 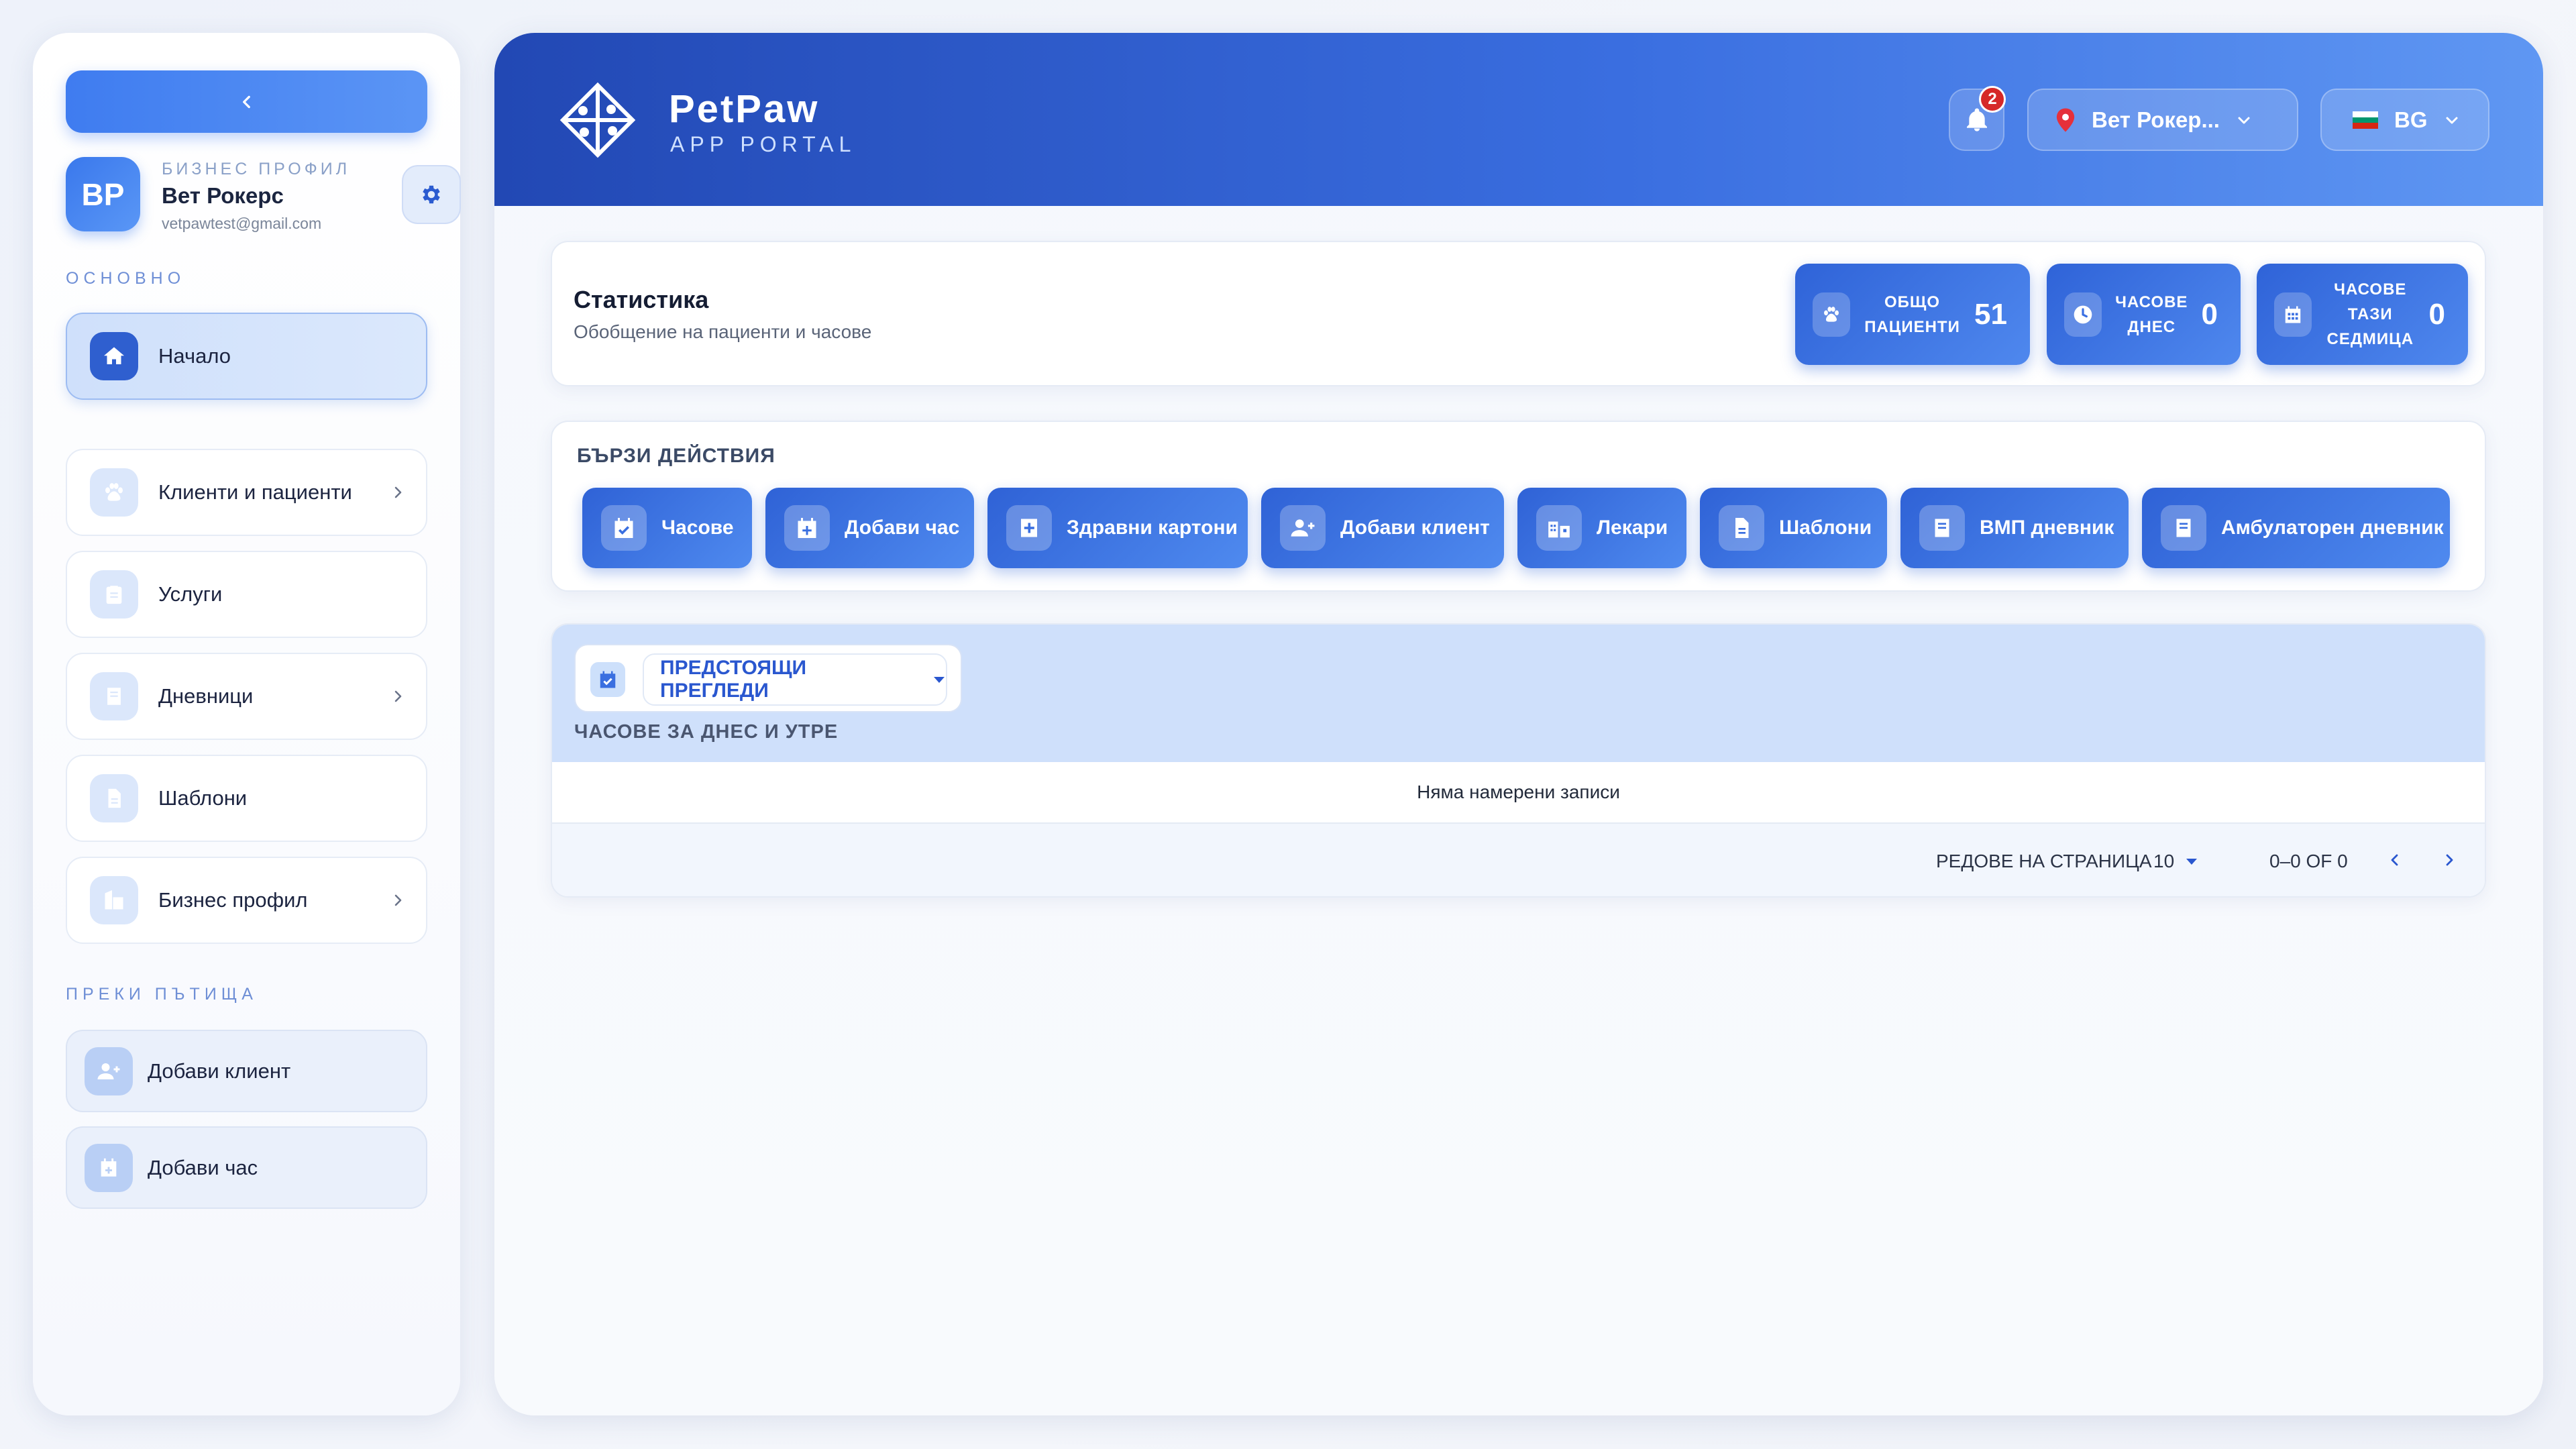 I want to click on collapse-sidebar-button, so click(x=246, y=101).